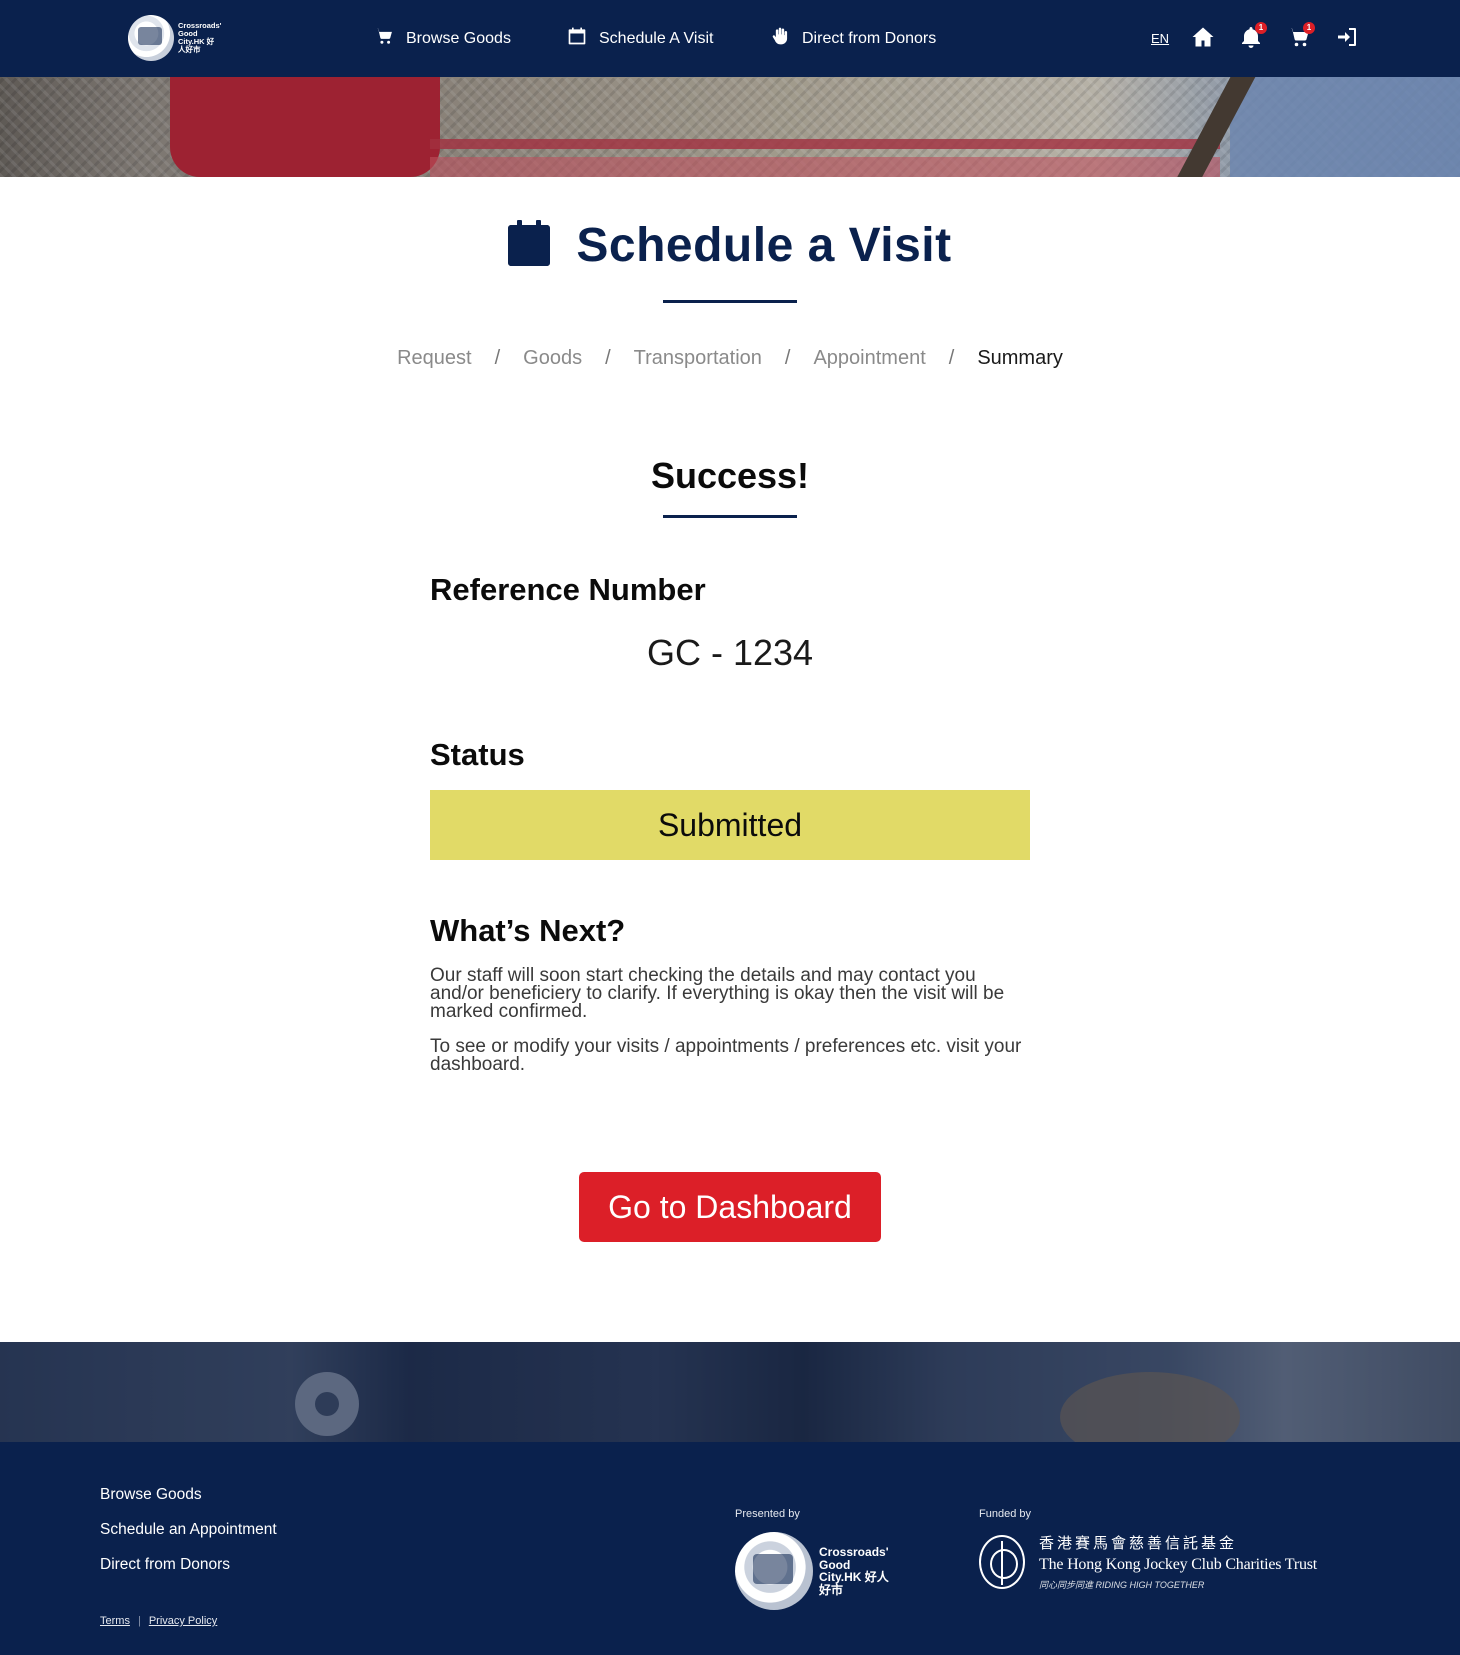  Describe the element at coordinates (697, 358) in the screenshot. I see `step-transportation: Transportation` at that location.